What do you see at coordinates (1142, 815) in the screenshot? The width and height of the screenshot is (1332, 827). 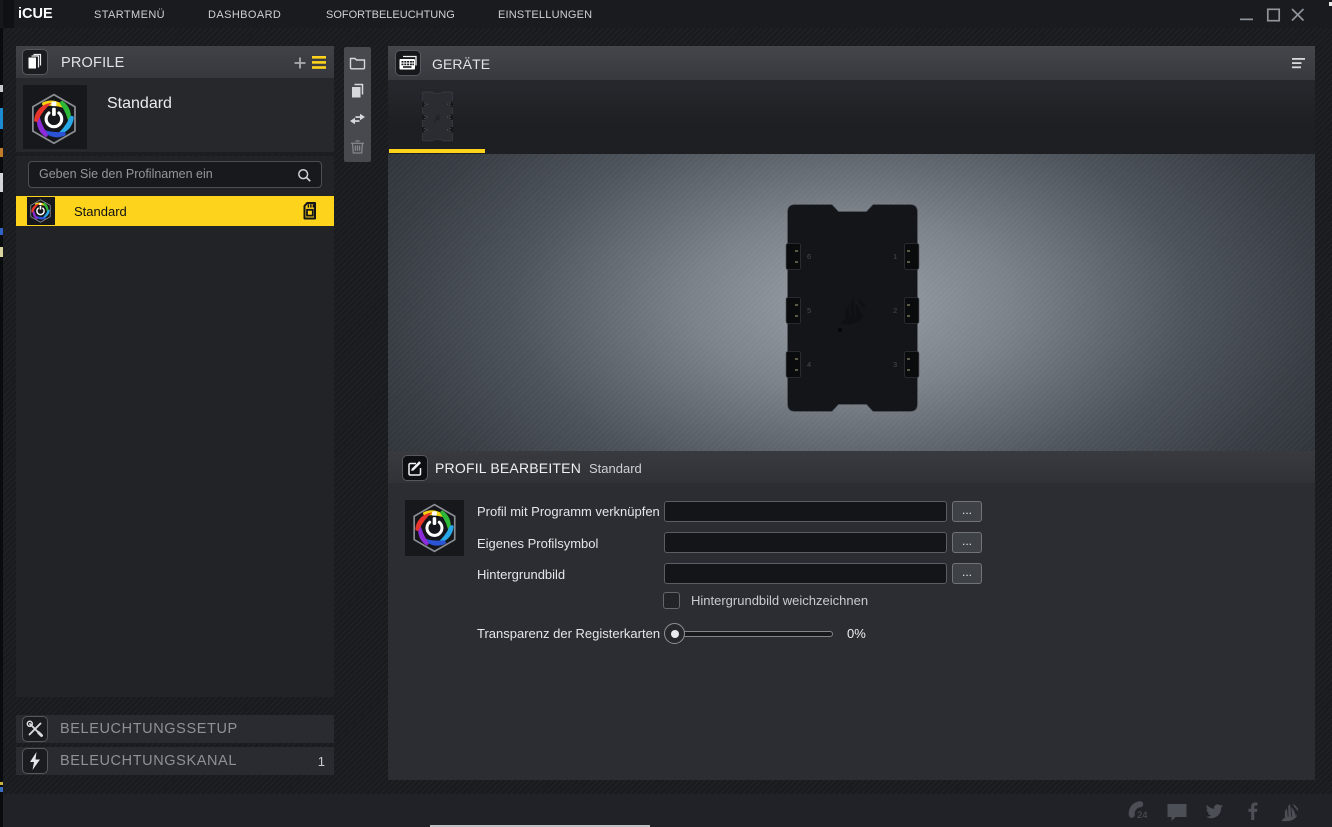 I see `svg-text: 24` at bounding box center [1142, 815].